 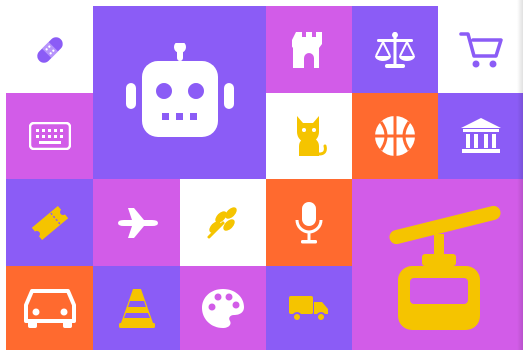 I want to click on bank-icon, so click(x=480, y=135).